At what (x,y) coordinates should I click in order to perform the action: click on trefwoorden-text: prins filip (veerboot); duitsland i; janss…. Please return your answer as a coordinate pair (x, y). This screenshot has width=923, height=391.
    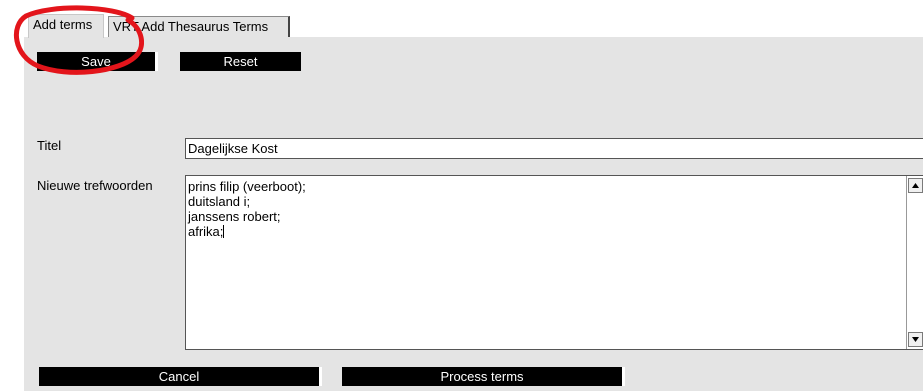
    Looking at the image, I should click on (247, 209).